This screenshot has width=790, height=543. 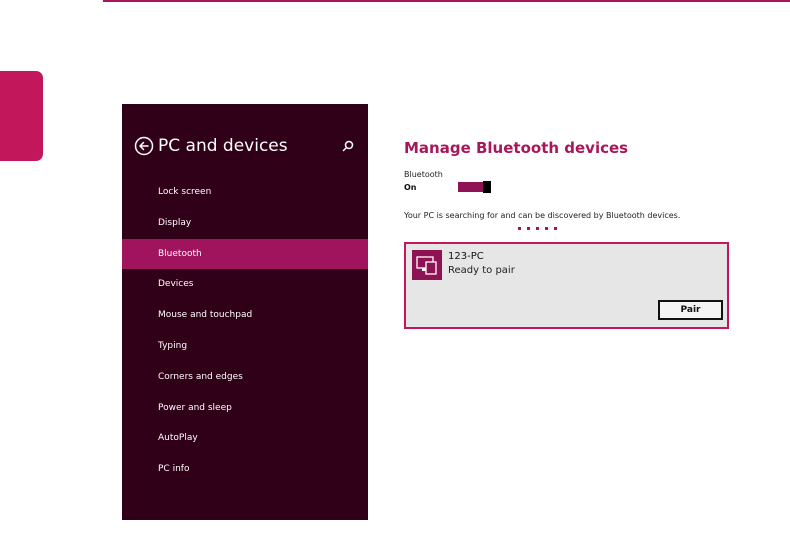 What do you see at coordinates (427, 265) in the screenshot?
I see `device-pc-icon` at bounding box center [427, 265].